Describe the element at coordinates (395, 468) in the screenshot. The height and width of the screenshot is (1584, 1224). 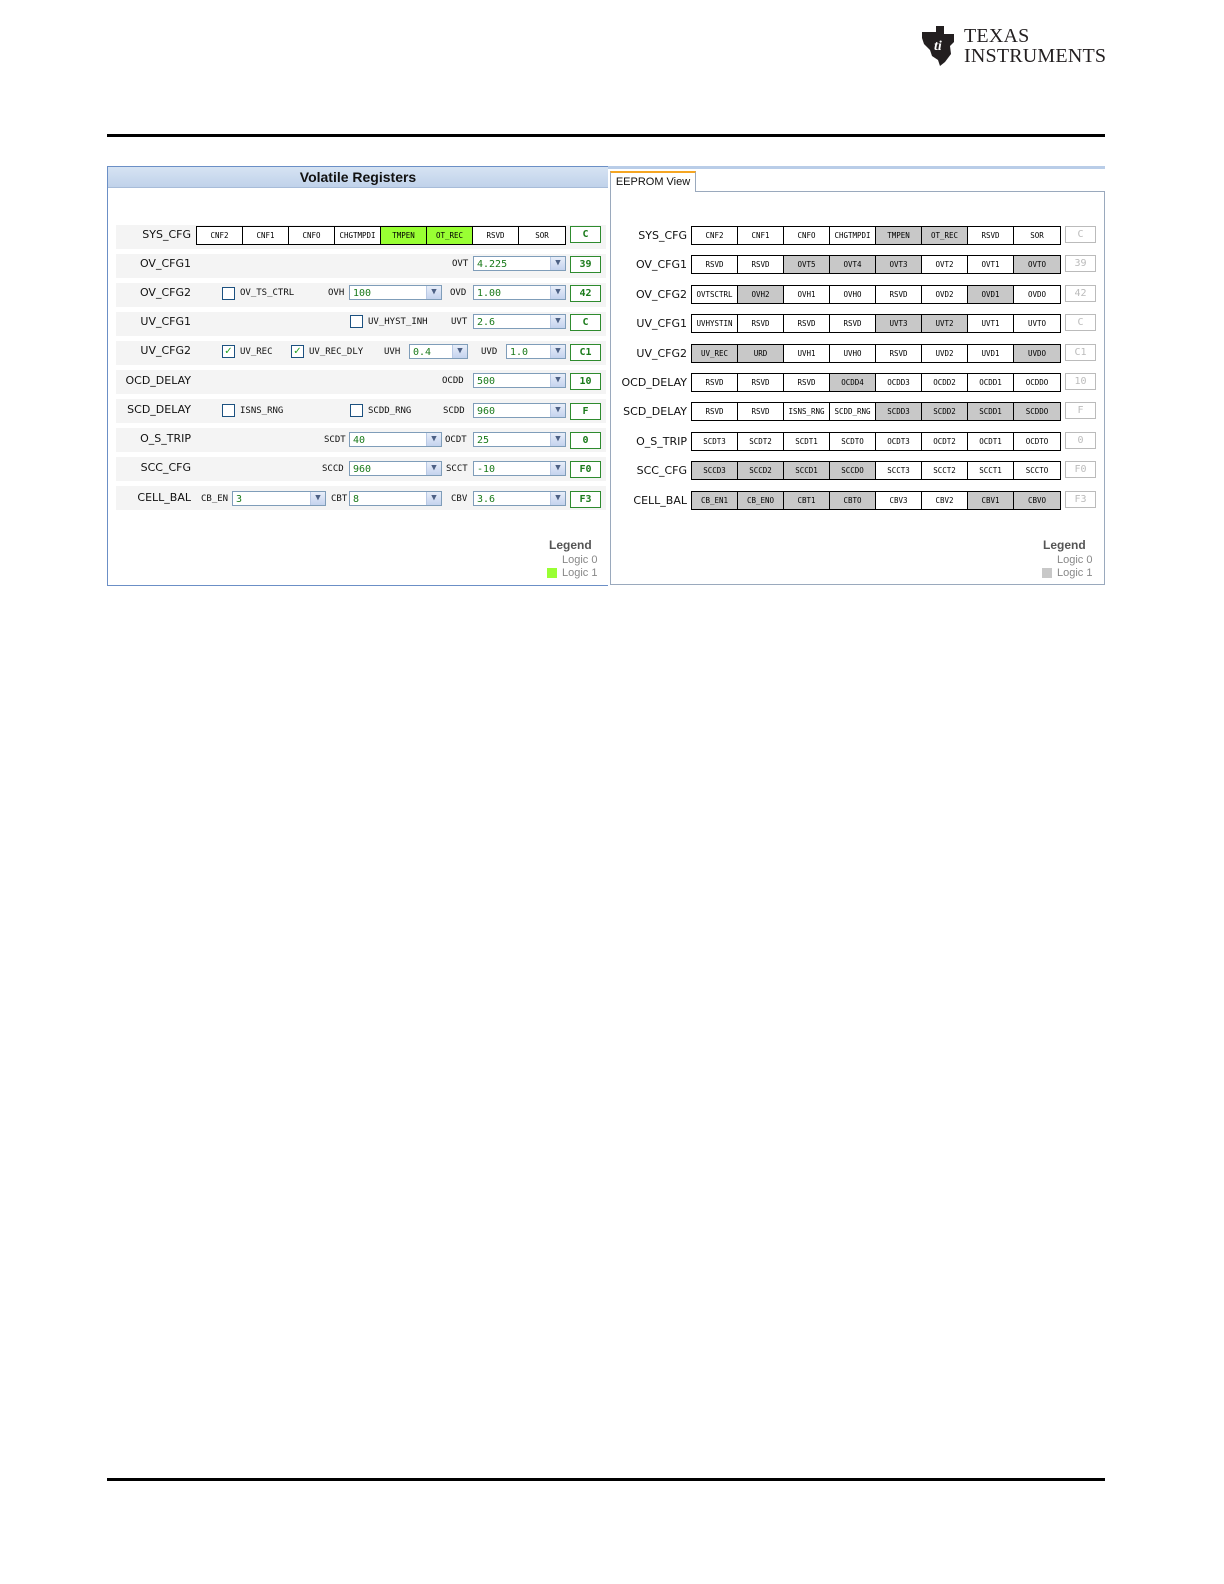
I see `sccd-select: 960 ▼` at that location.